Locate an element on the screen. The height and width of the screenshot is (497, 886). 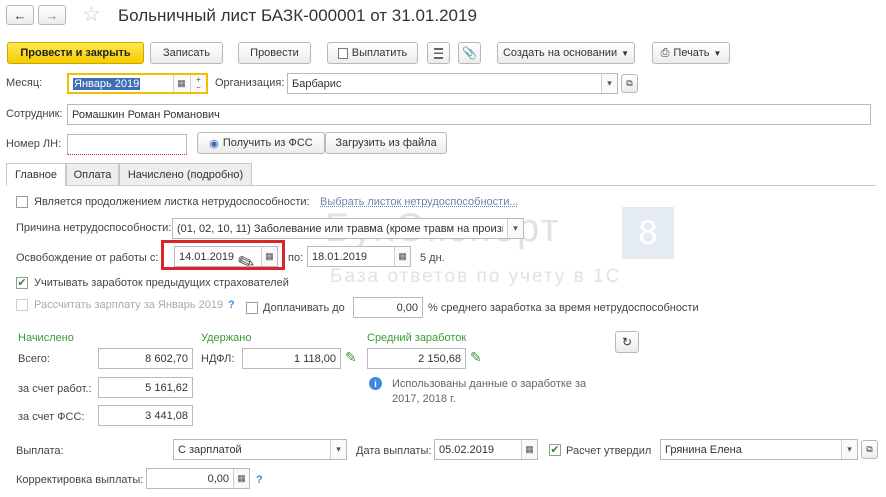
arrow-right-icon: → is located at coordinates (52, 15).